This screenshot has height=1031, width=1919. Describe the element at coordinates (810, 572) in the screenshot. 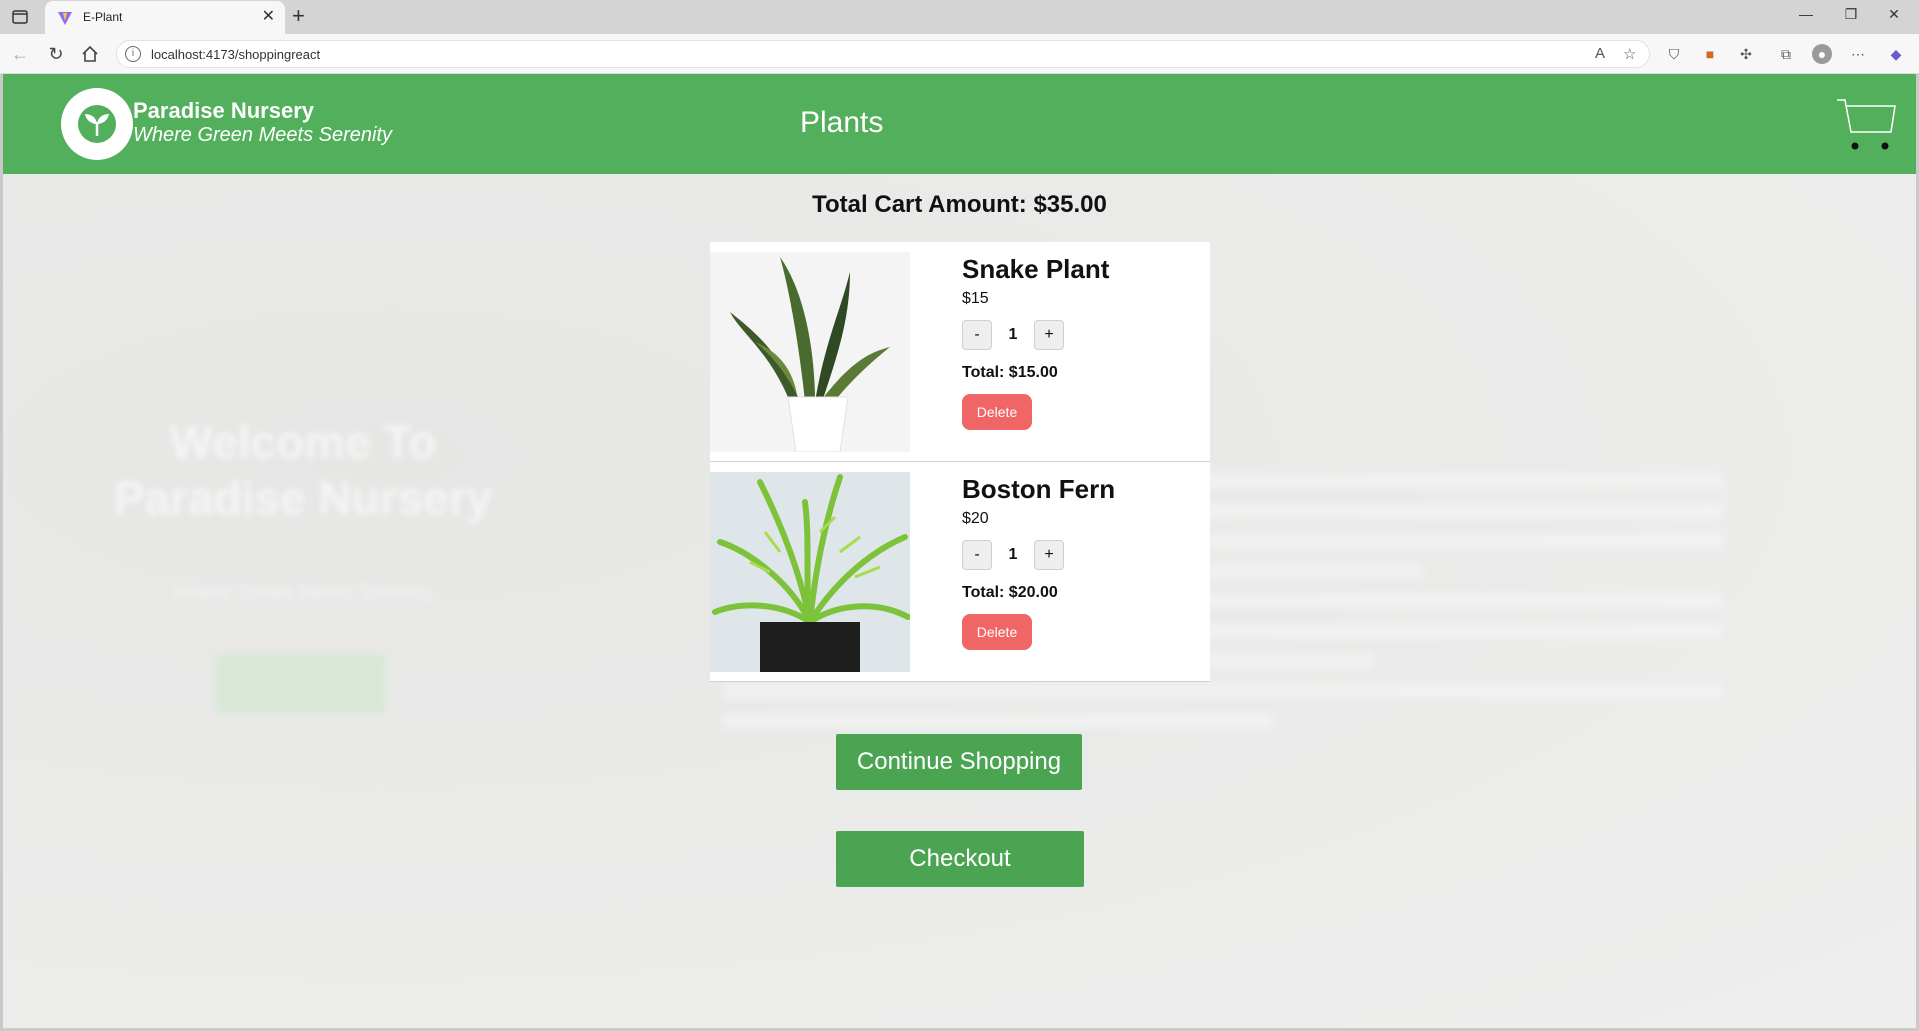

I see `boston-fern-image` at that location.